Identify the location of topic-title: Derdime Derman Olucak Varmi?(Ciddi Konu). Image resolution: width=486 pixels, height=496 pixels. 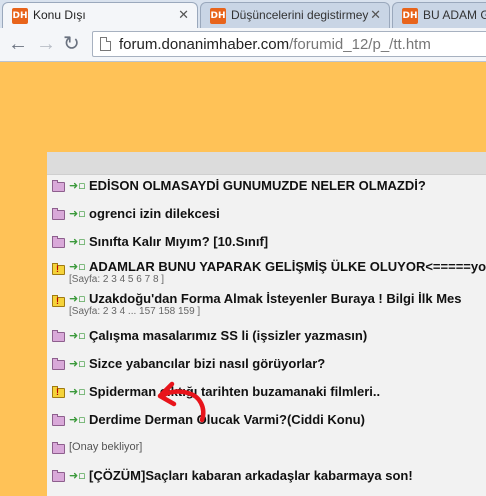
(227, 419).